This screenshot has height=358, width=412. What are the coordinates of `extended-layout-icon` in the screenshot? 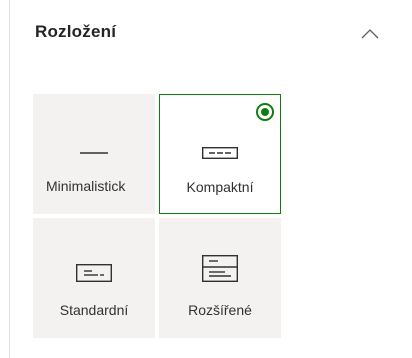 It's located at (220, 268).